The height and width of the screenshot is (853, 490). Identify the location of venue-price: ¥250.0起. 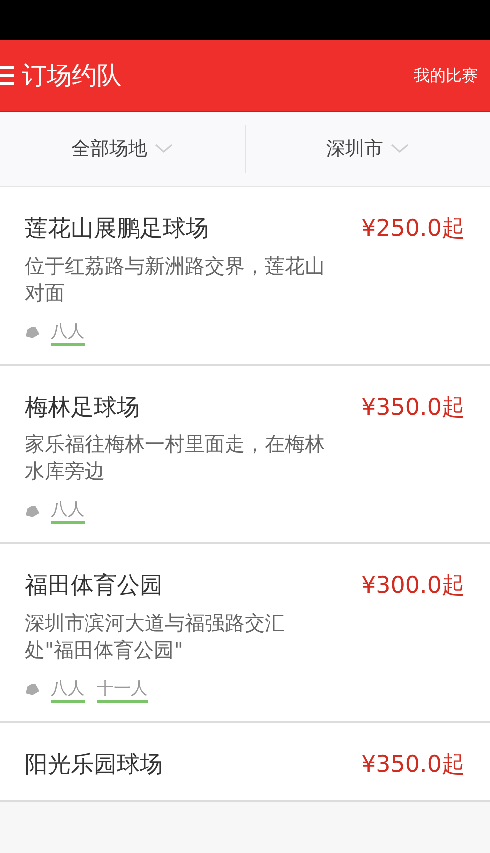
(413, 229).